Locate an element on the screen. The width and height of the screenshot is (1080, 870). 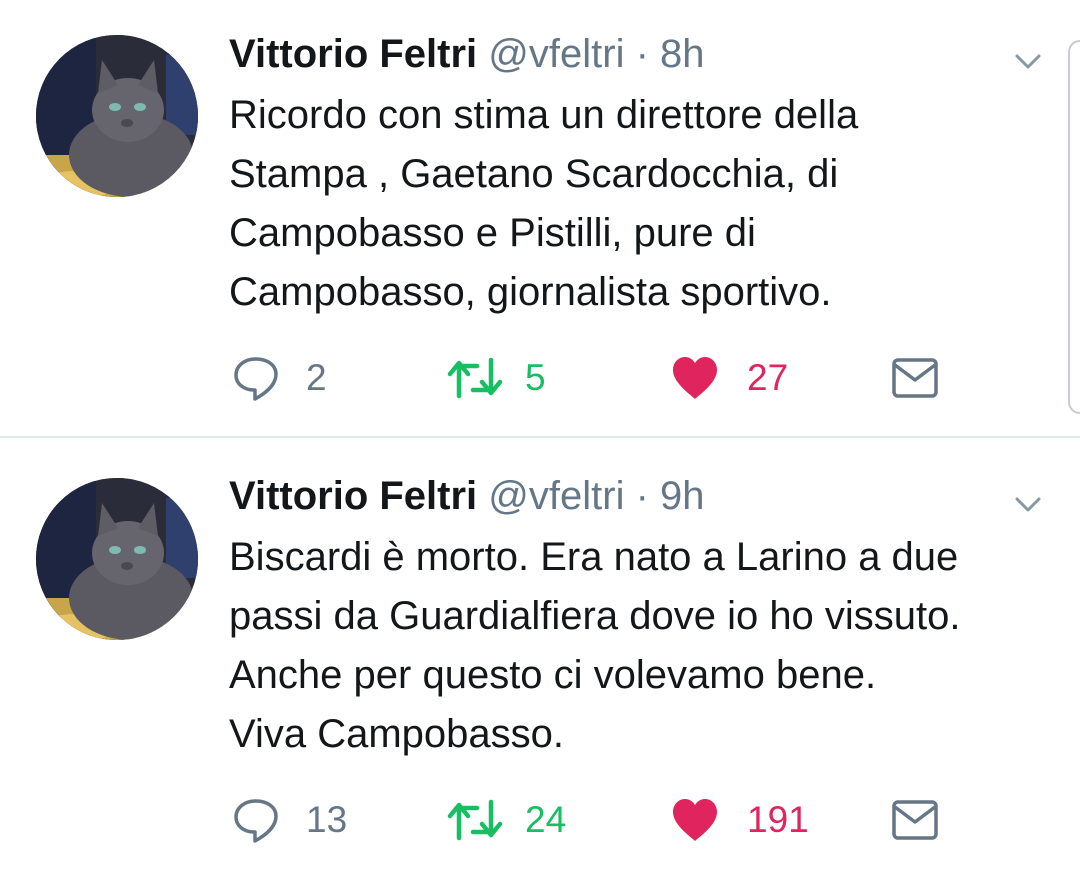
reply-button: 13 is located at coordinates (289, 820).